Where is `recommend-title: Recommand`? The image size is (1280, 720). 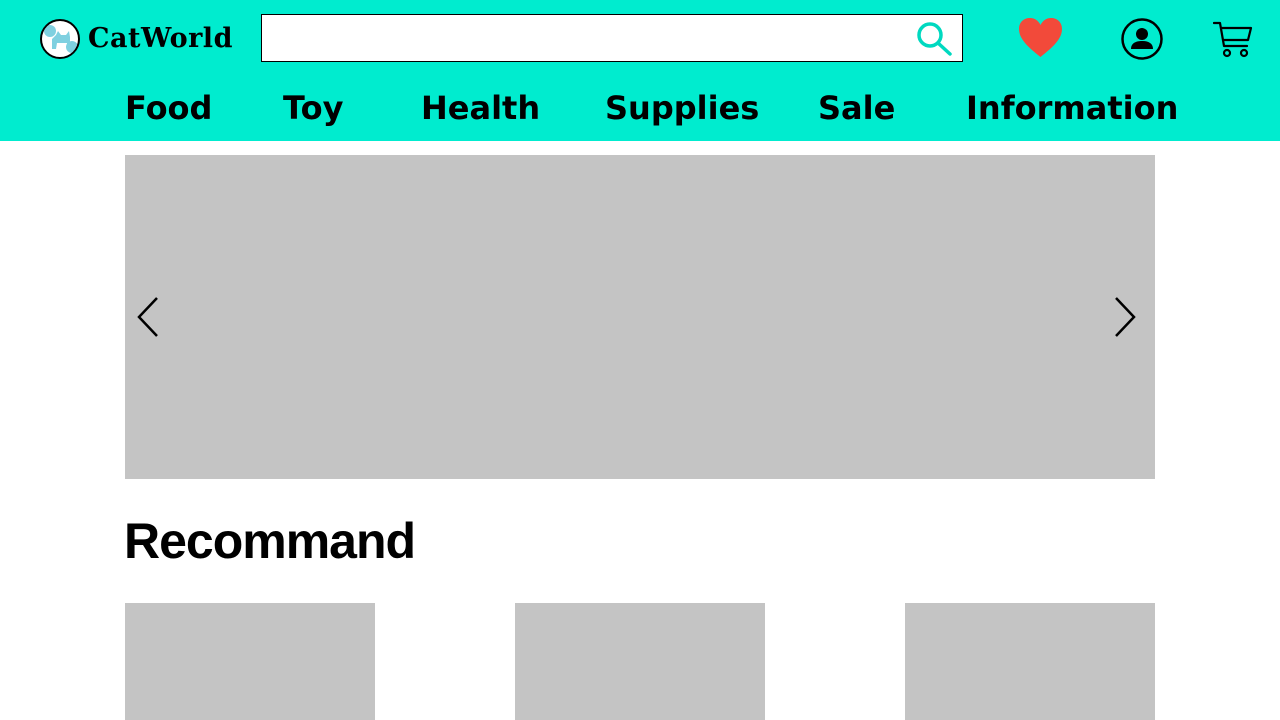 recommend-title: Recommand is located at coordinates (270, 541).